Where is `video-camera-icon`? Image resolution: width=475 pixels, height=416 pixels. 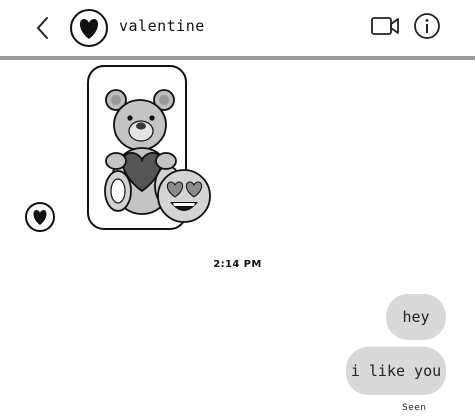
video-camera-icon is located at coordinates (385, 26).